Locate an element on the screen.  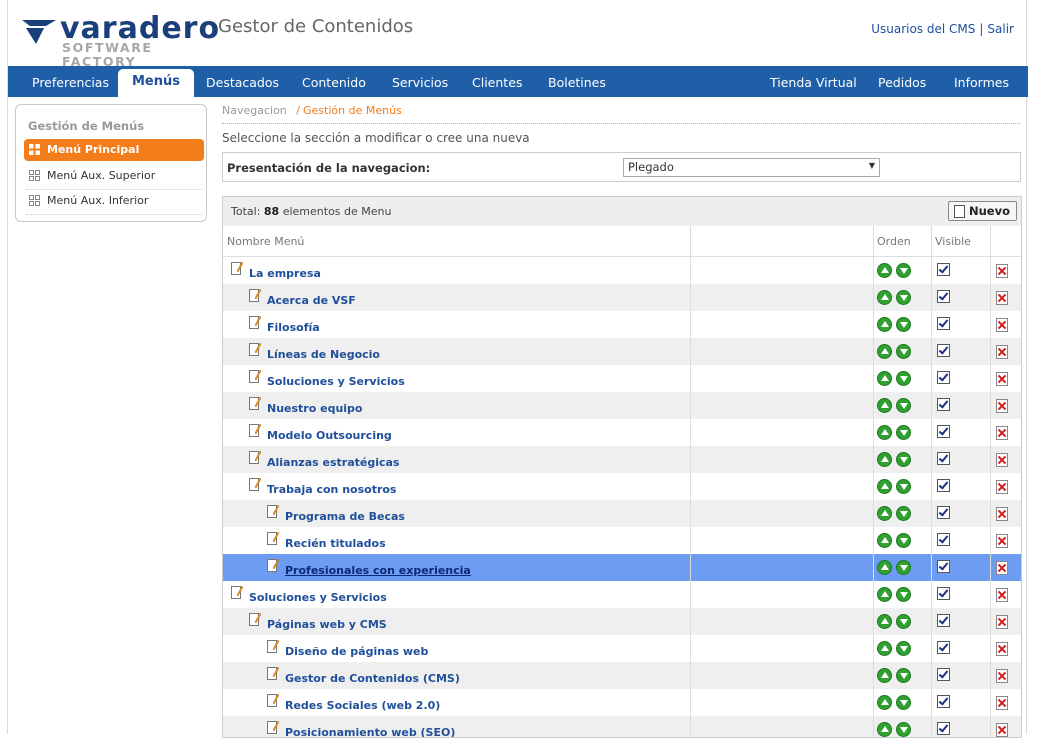
tab-tienda-virtual: Tienda Virtual is located at coordinates (813, 82).